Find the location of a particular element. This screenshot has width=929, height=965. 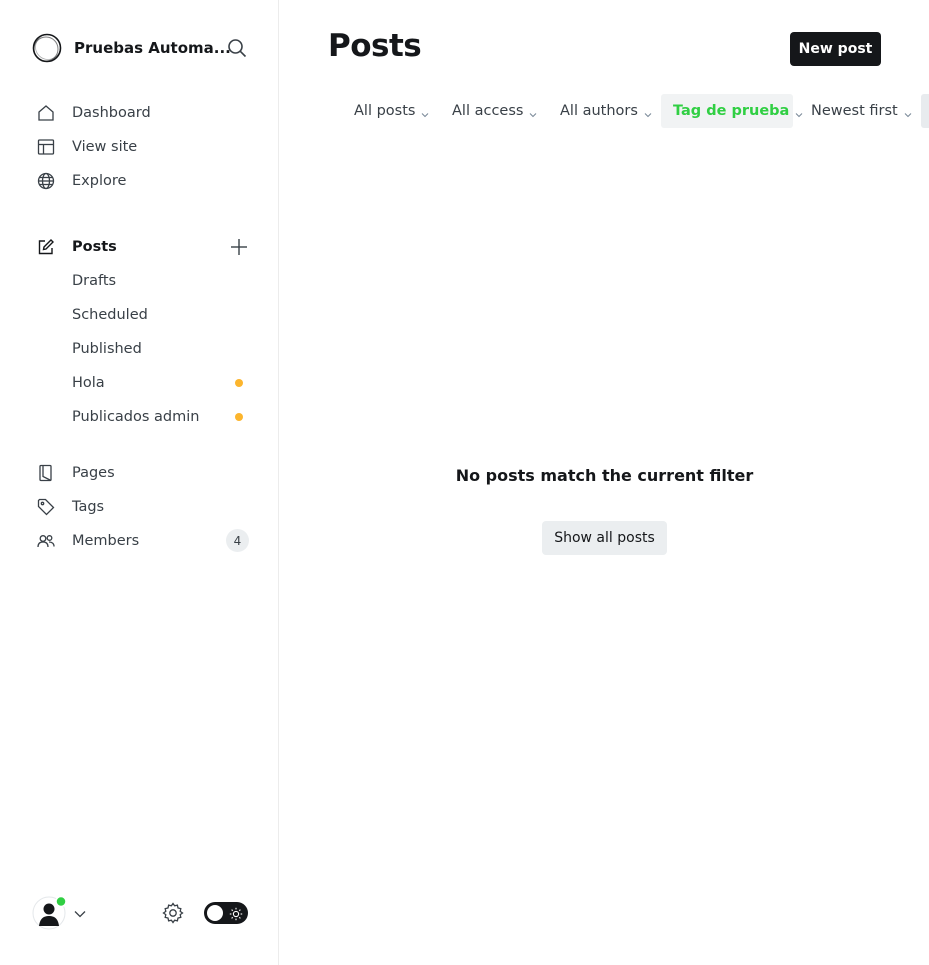

edit-icon is located at coordinates (46, 247).